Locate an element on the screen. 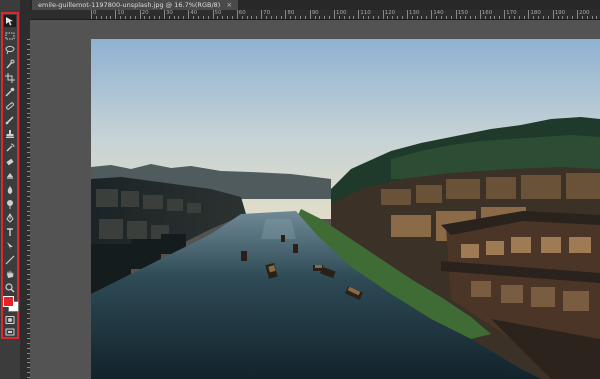 The image size is (600, 379). quick-select-tool-icon is located at coordinates (10, 64).